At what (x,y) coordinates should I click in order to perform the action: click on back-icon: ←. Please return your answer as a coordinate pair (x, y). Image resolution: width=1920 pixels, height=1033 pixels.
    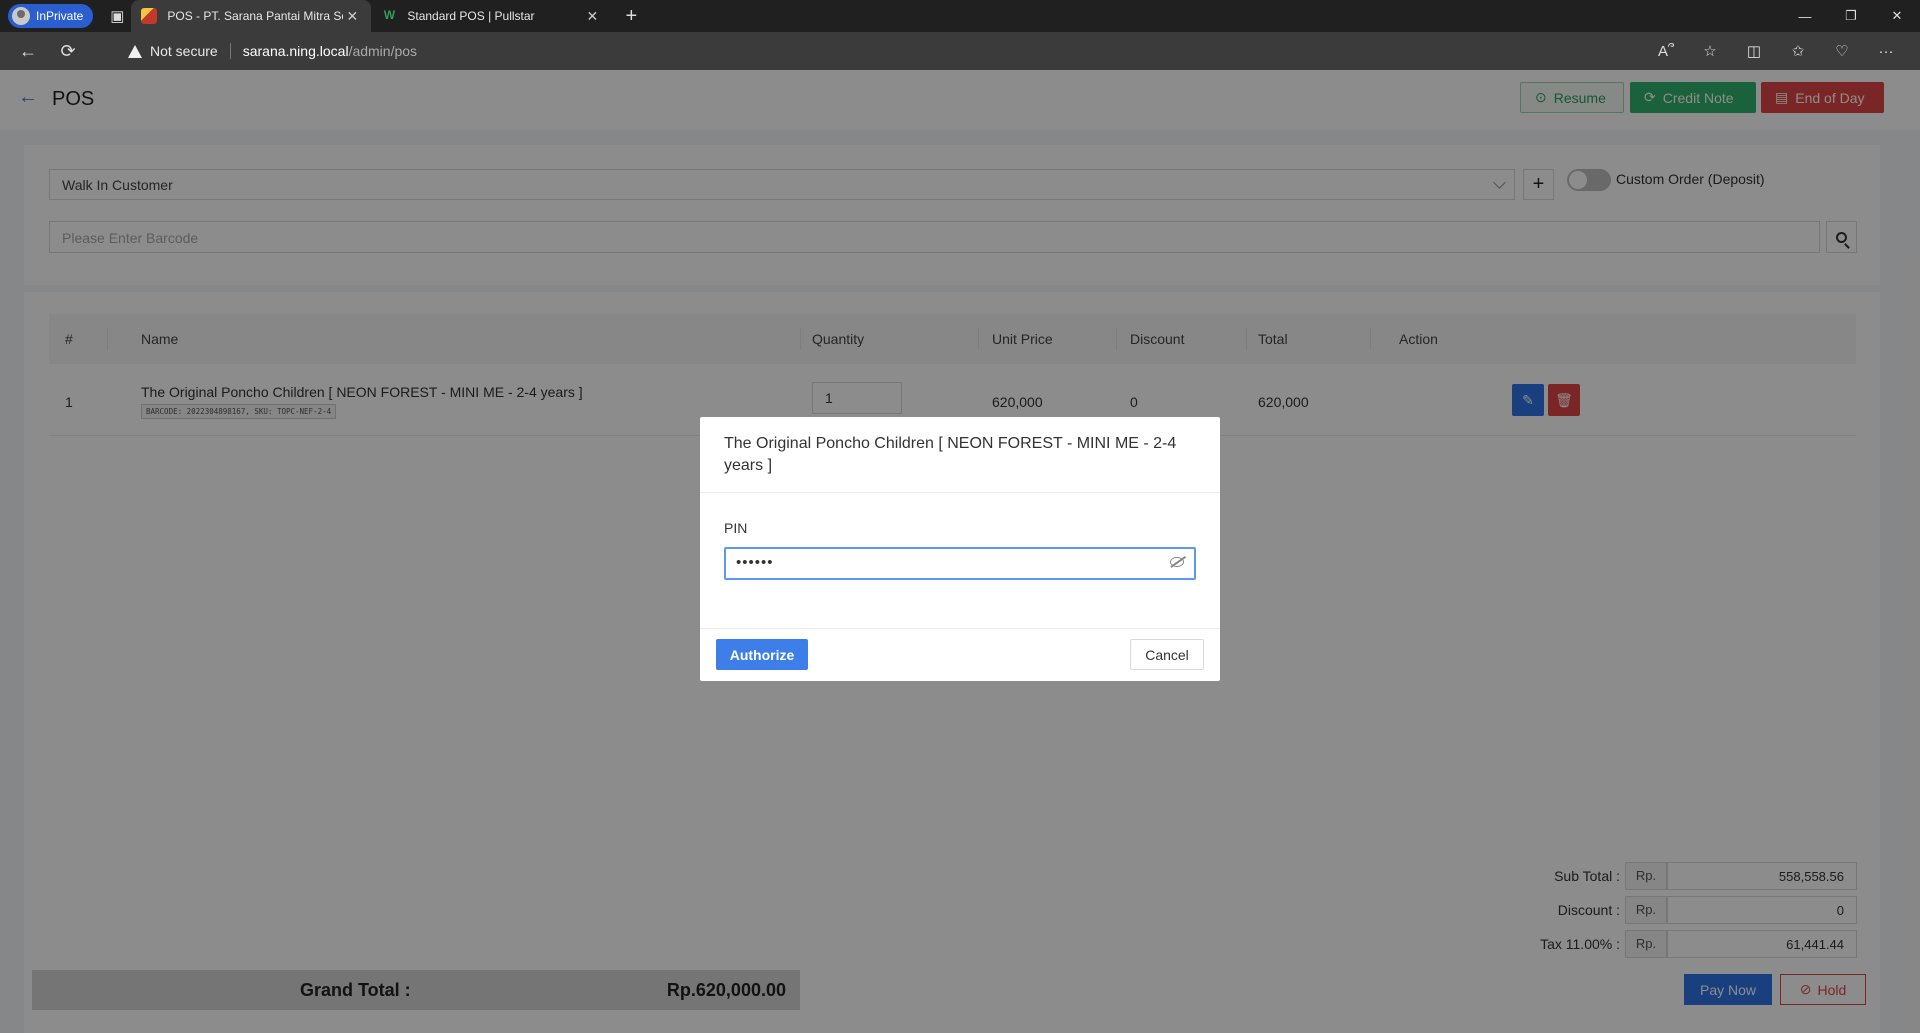
    Looking at the image, I should click on (28, 51).